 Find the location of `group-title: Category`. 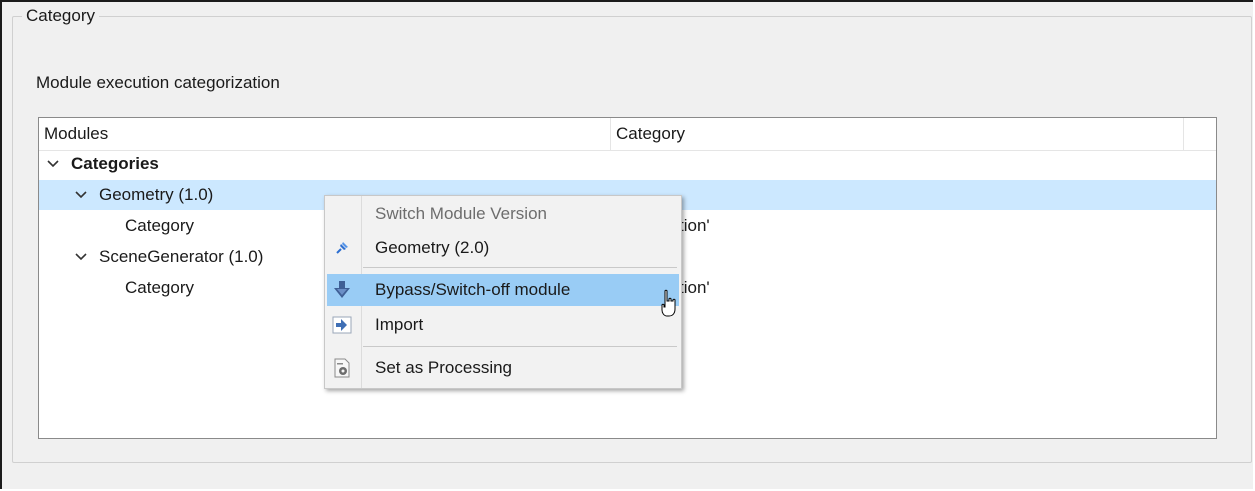

group-title: Category is located at coordinates (60, 16).